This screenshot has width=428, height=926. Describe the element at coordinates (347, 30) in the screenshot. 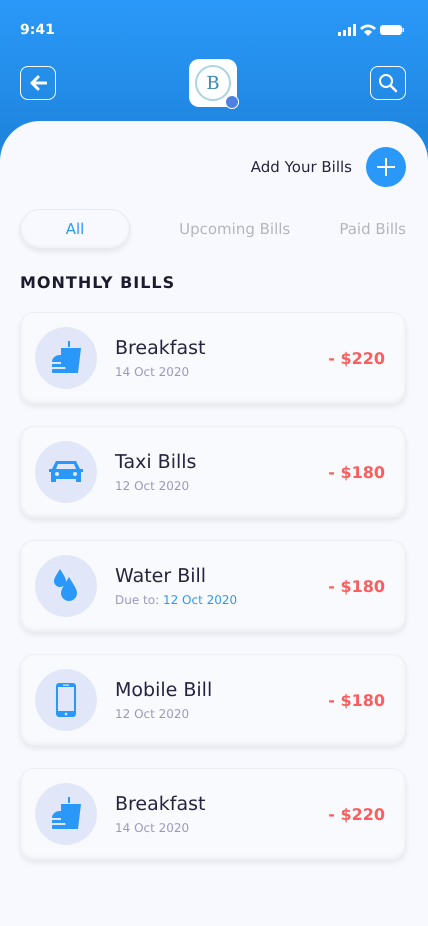

I see `signal-icon` at that location.